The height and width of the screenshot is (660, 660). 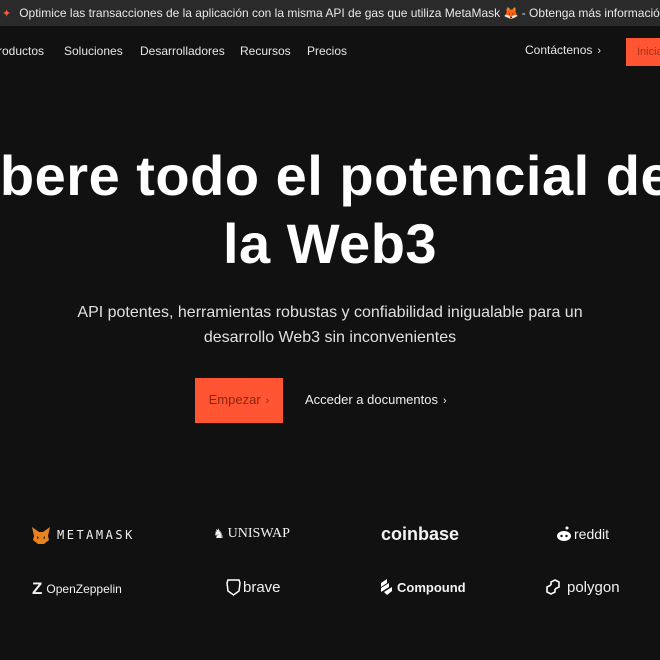 I want to click on logo-text: coinbase, so click(x=420, y=534).